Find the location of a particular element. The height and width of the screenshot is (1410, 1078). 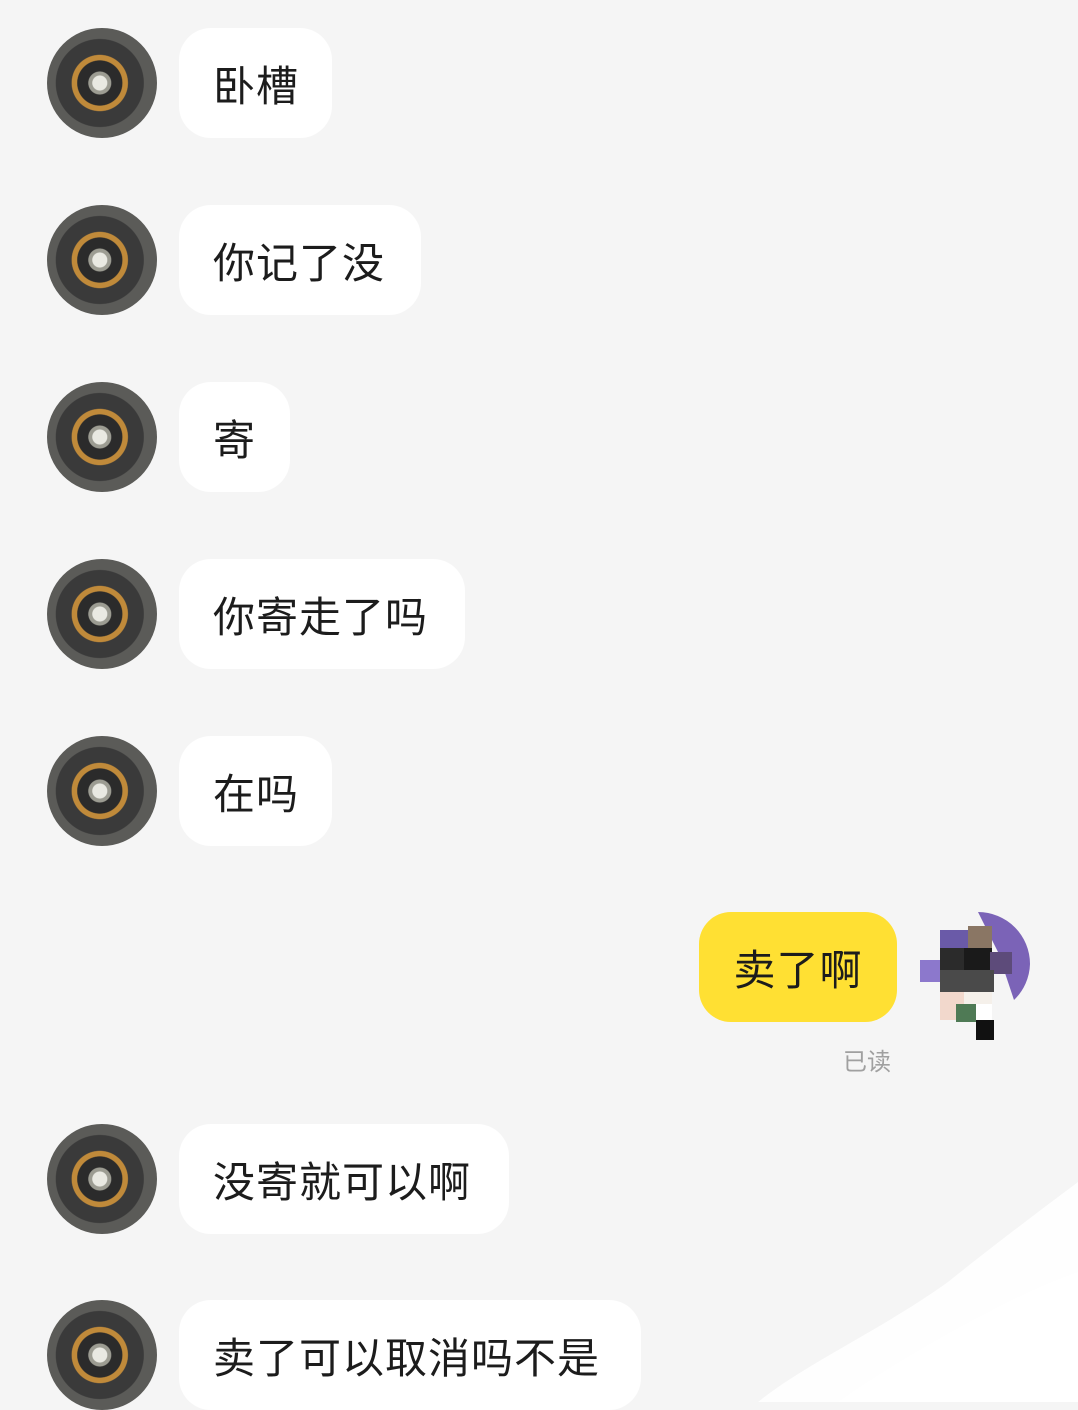

message-row-incoming: 没寄就可以啊 is located at coordinates (539, 1179).